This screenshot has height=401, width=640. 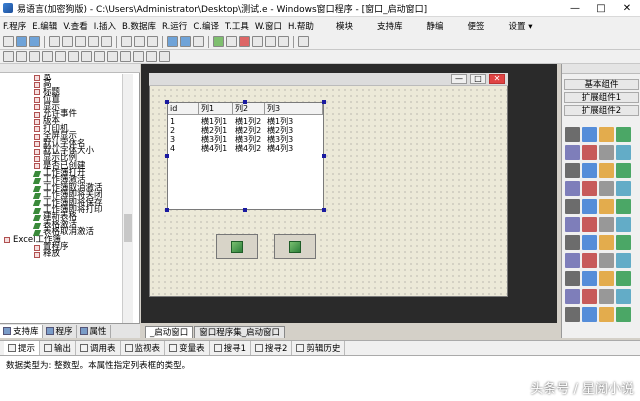 I want to click on tab-icon, so click(x=572, y=224).